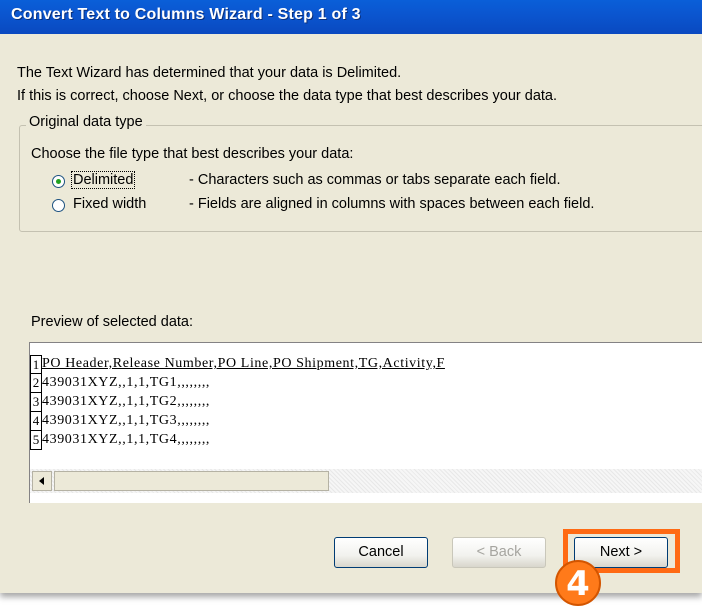 The height and width of the screenshot is (606, 702). What do you see at coordinates (366, 481) in the screenshot?
I see `horizontal-scrollbar` at bounding box center [366, 481].